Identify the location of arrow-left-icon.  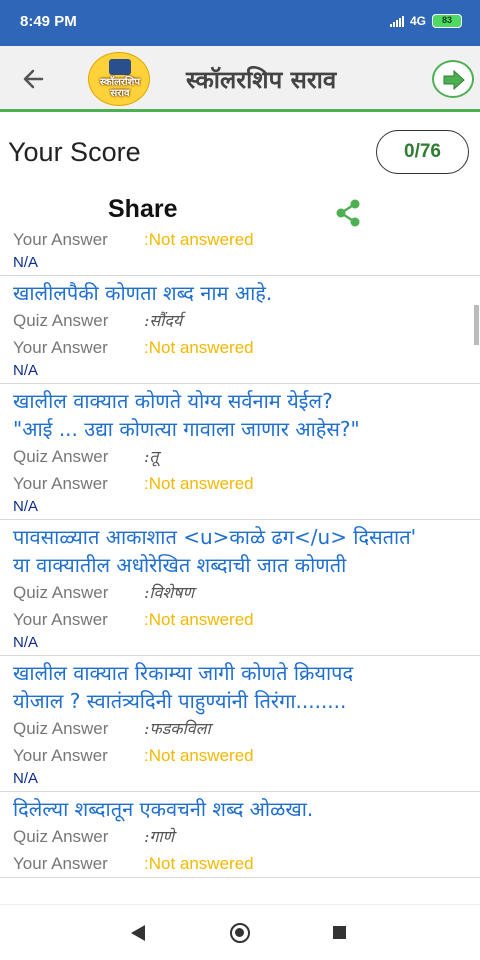
(33, 79).